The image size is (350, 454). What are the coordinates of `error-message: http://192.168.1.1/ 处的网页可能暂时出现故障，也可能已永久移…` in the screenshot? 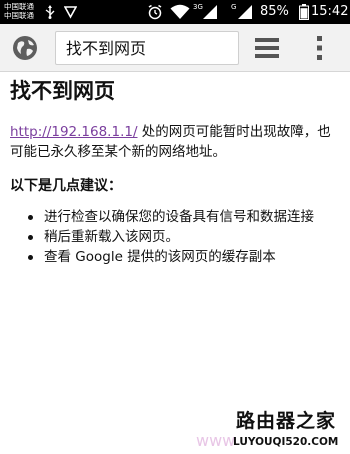 It's located at (175, 142).